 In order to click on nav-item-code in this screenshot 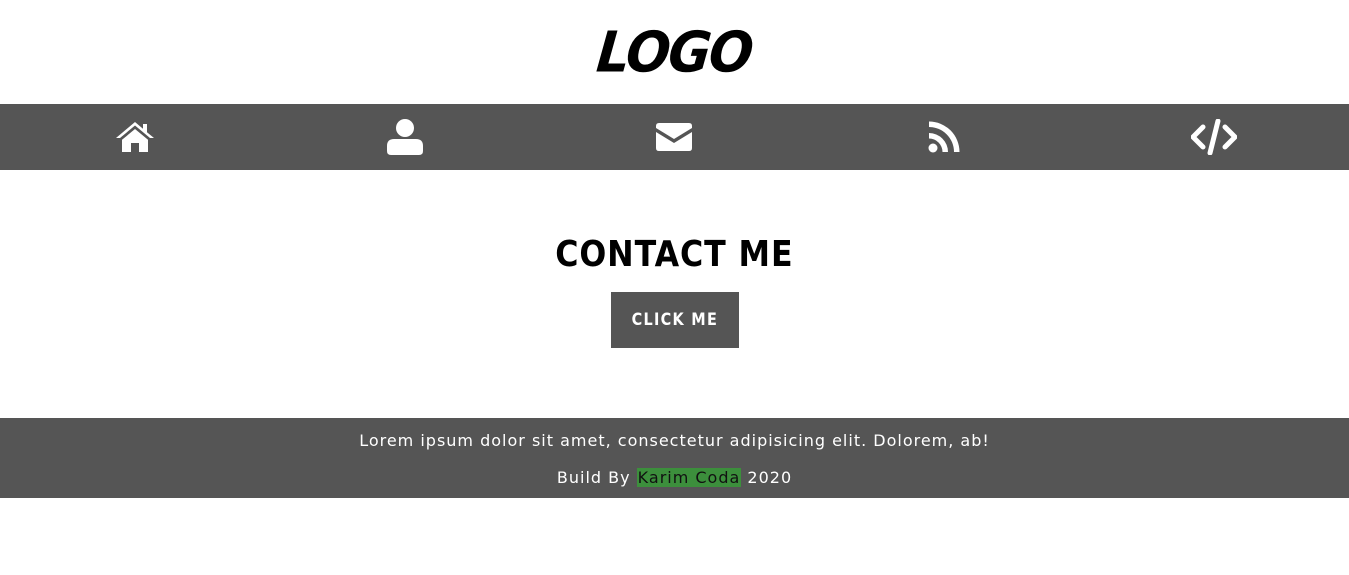, I will do `click(1214, 137)`.